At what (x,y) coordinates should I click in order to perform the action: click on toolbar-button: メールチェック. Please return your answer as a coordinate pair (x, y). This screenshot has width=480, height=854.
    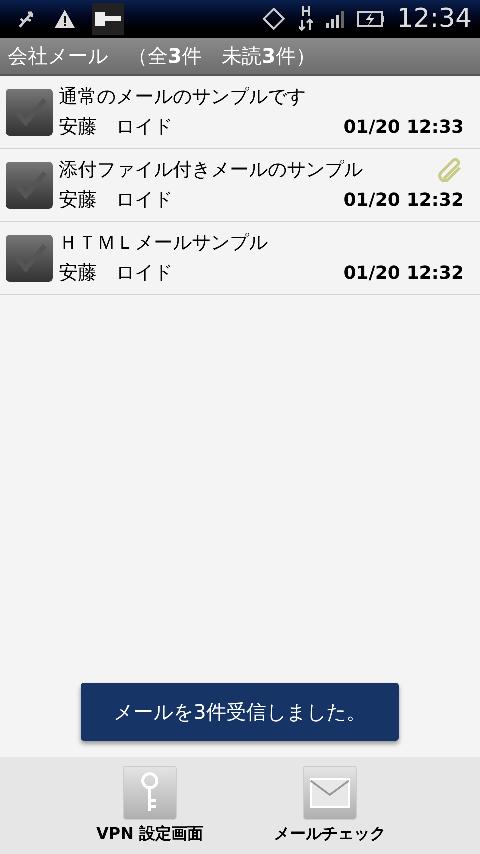
    Looking at the image, I should click on (330, 806).